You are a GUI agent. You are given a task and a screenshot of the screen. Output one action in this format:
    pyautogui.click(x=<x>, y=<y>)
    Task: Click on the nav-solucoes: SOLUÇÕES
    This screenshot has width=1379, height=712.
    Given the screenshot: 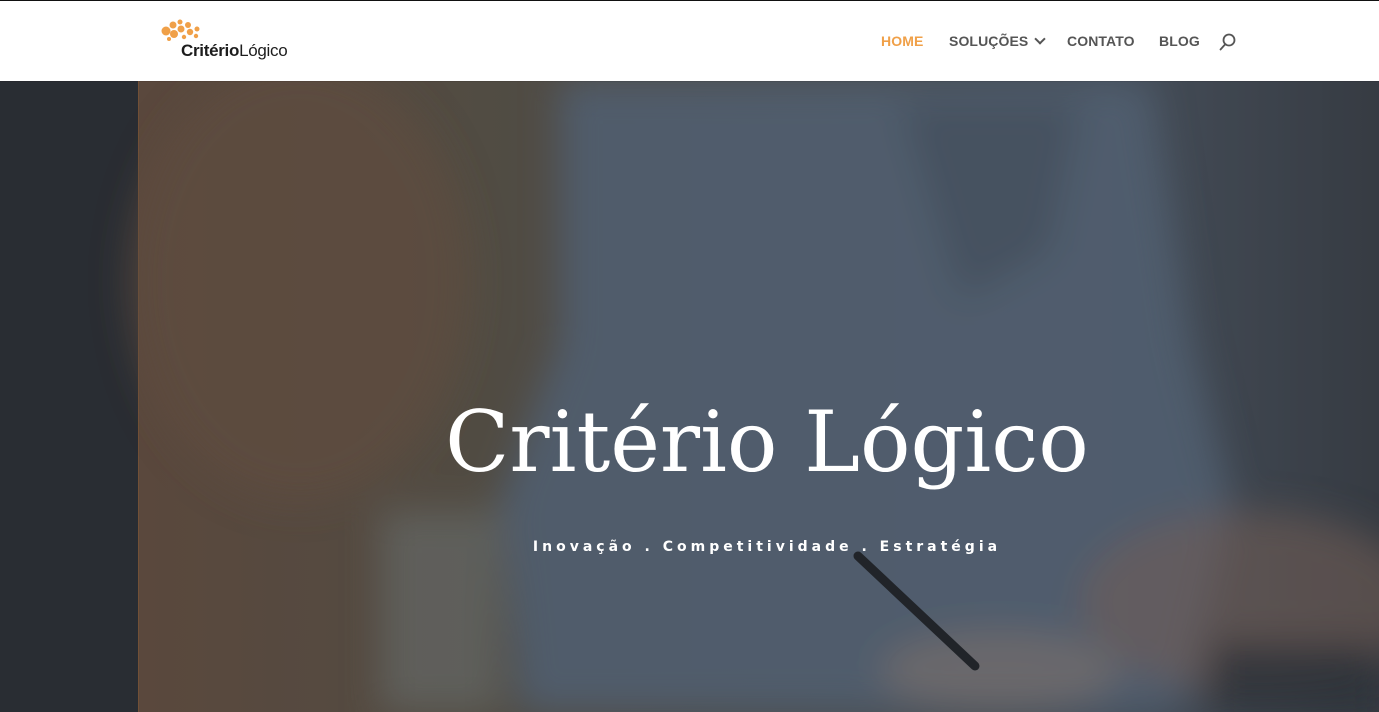 What is the action you would take?
    pyautogui.click(x=998, y=41)
    